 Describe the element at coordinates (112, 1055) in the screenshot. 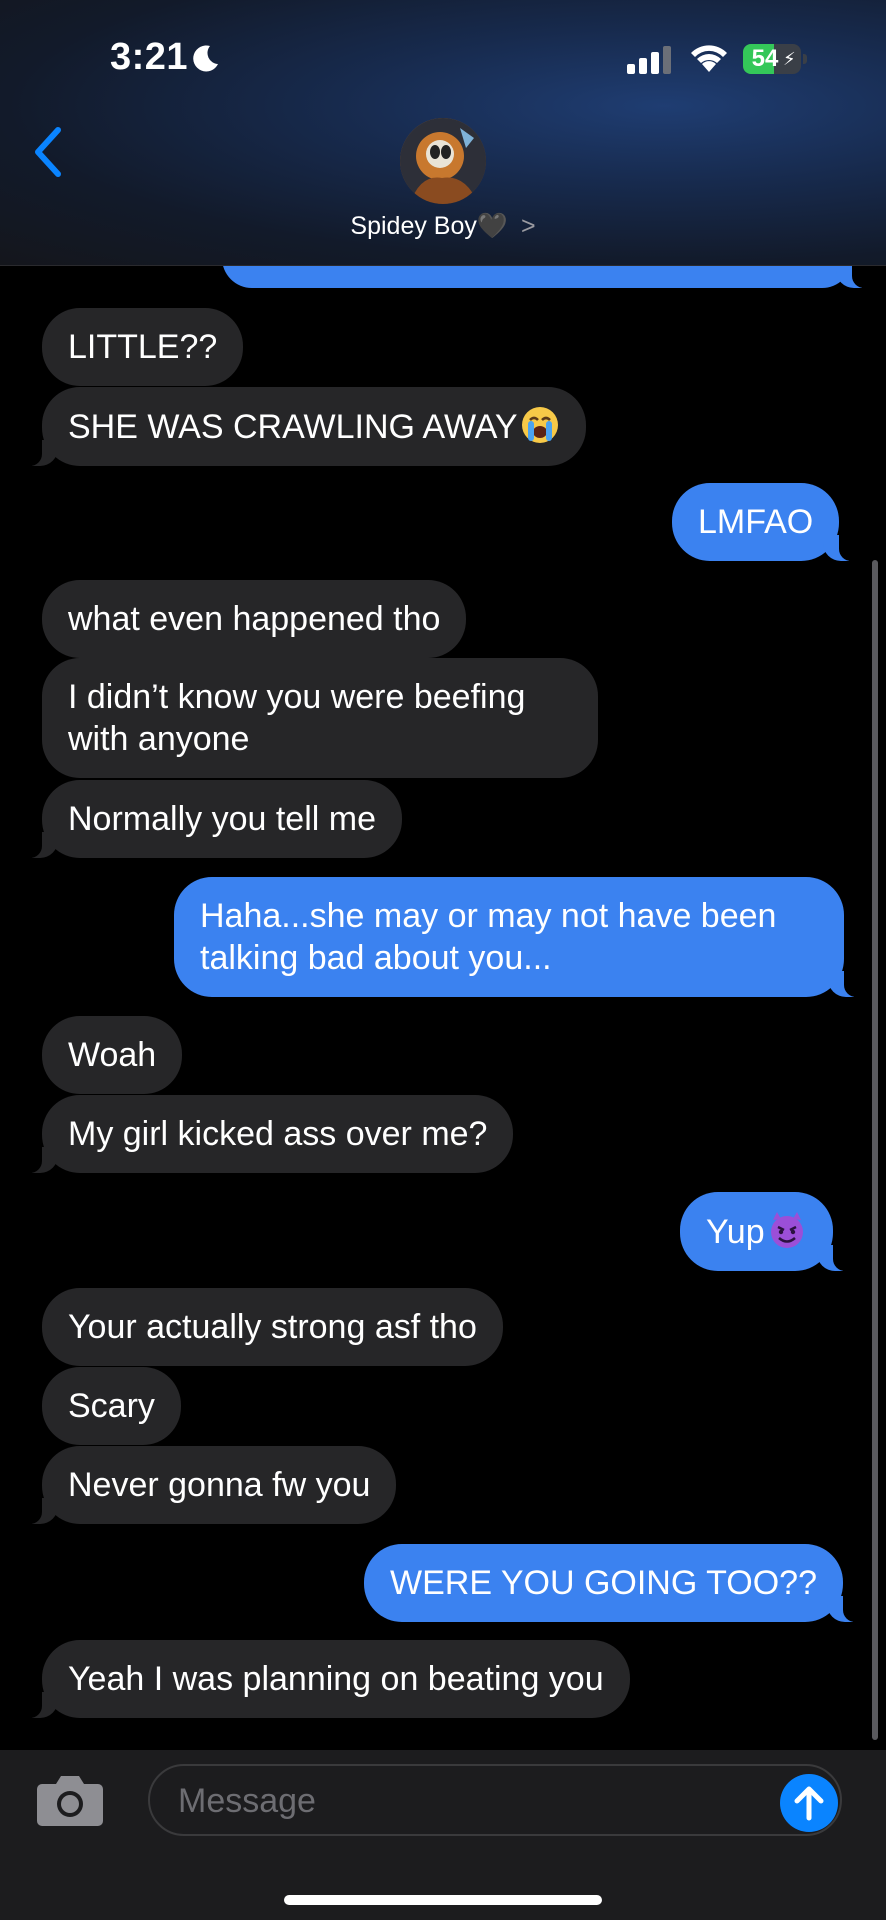

I see `message-bubble-received: Woah` at that location.